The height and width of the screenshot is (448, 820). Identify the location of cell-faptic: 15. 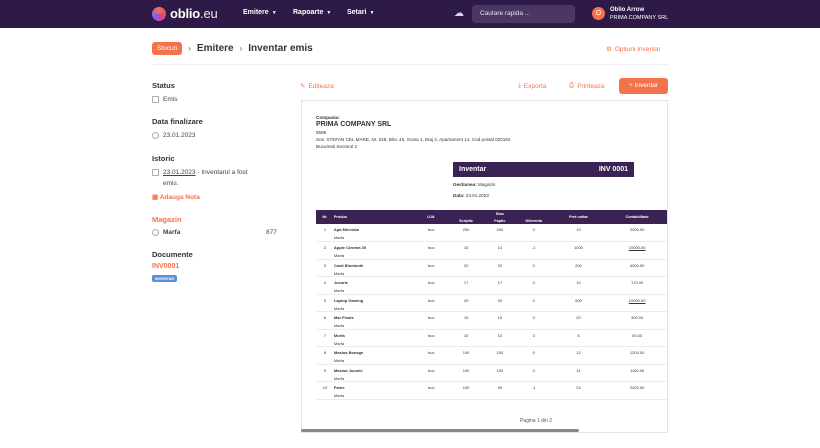
(499, 320).